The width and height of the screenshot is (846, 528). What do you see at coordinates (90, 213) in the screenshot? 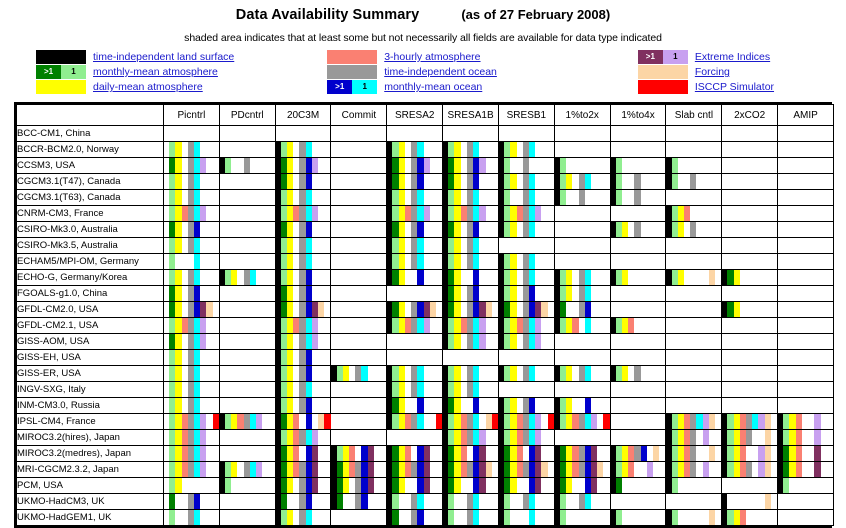
I see `model-name-cell: CNRM-CM3, France` at bounding box center [90, 213].